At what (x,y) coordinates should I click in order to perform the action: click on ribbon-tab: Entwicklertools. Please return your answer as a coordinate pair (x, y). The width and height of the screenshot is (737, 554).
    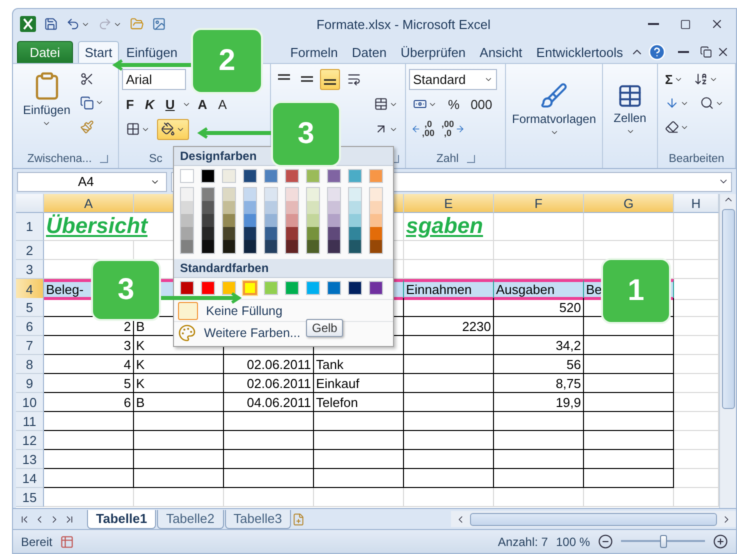
    Looking at the image, I should click on (579, 52).